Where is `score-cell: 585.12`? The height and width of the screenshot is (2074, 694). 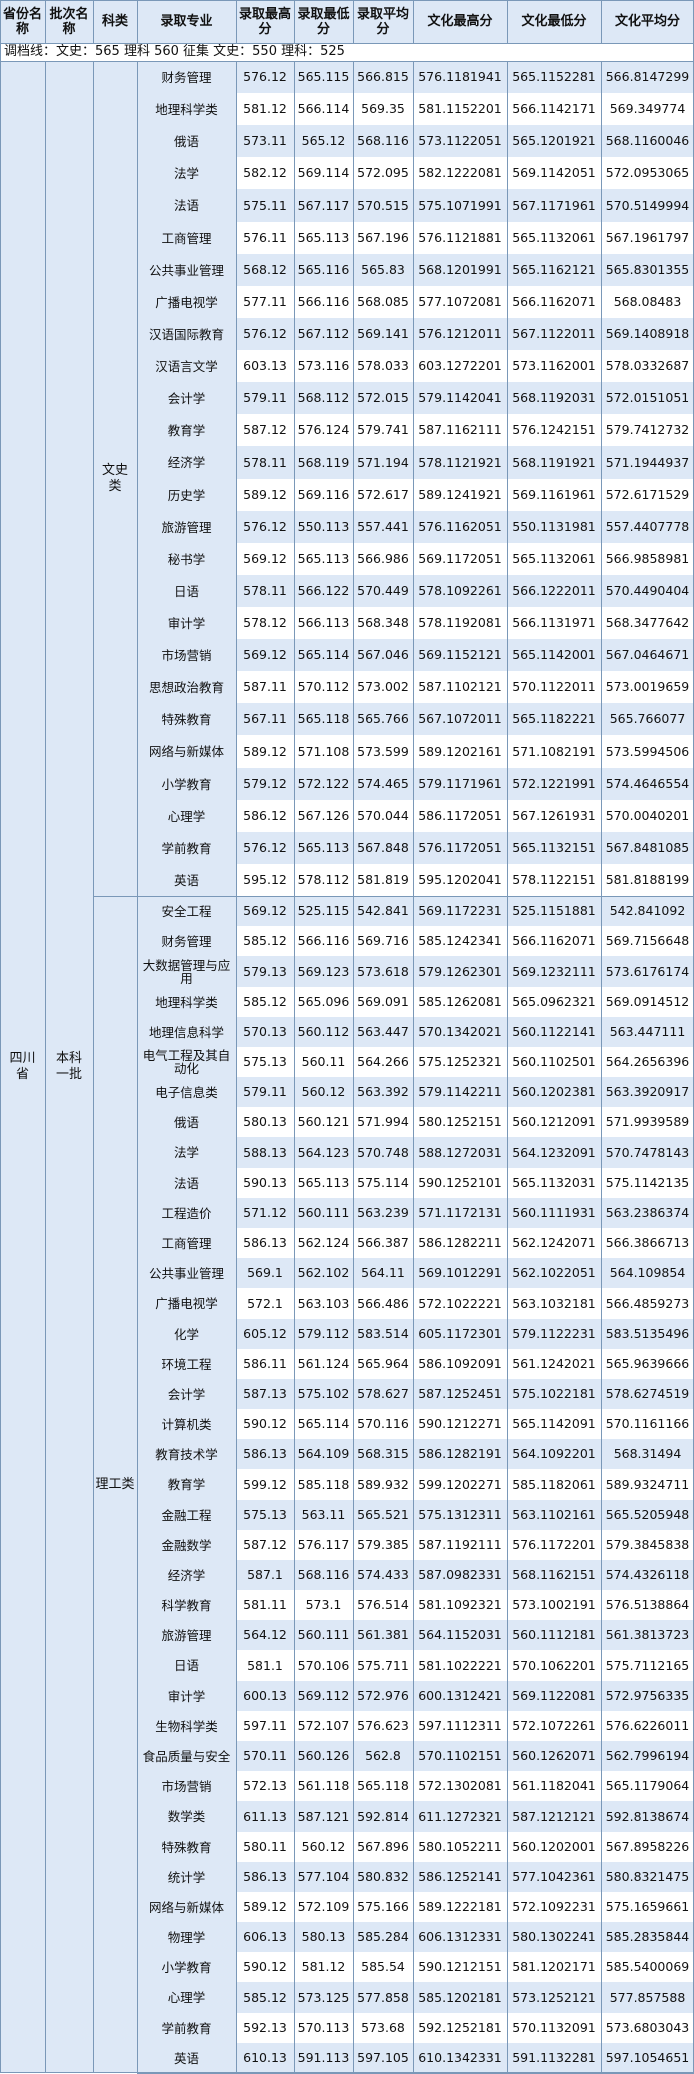
score-cell: 585.12 is located at coordinates (265, 1997).